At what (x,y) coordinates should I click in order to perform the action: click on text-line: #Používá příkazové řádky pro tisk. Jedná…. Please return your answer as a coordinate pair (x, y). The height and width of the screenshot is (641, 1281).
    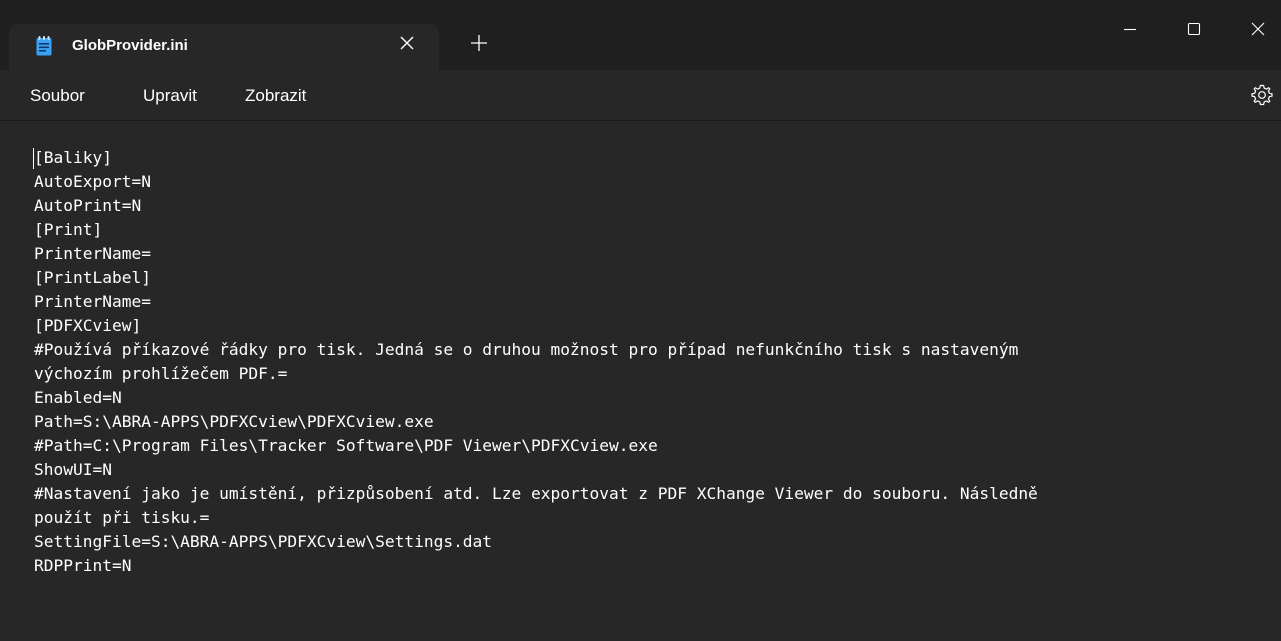
    Looking at the image, I should click on (526, 349).